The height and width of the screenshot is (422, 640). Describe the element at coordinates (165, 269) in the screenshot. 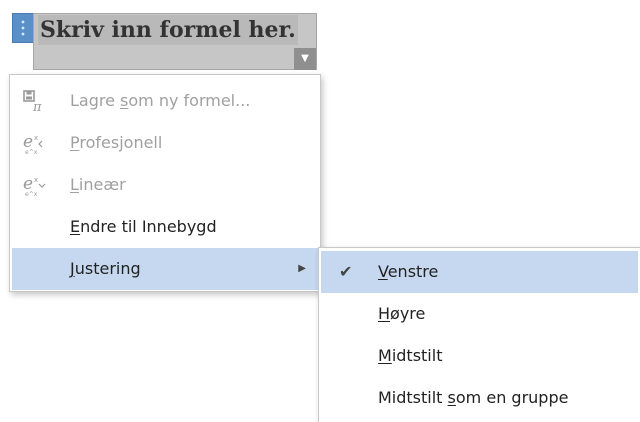

I see `menu-item-justification: Justering ▶` at that location.